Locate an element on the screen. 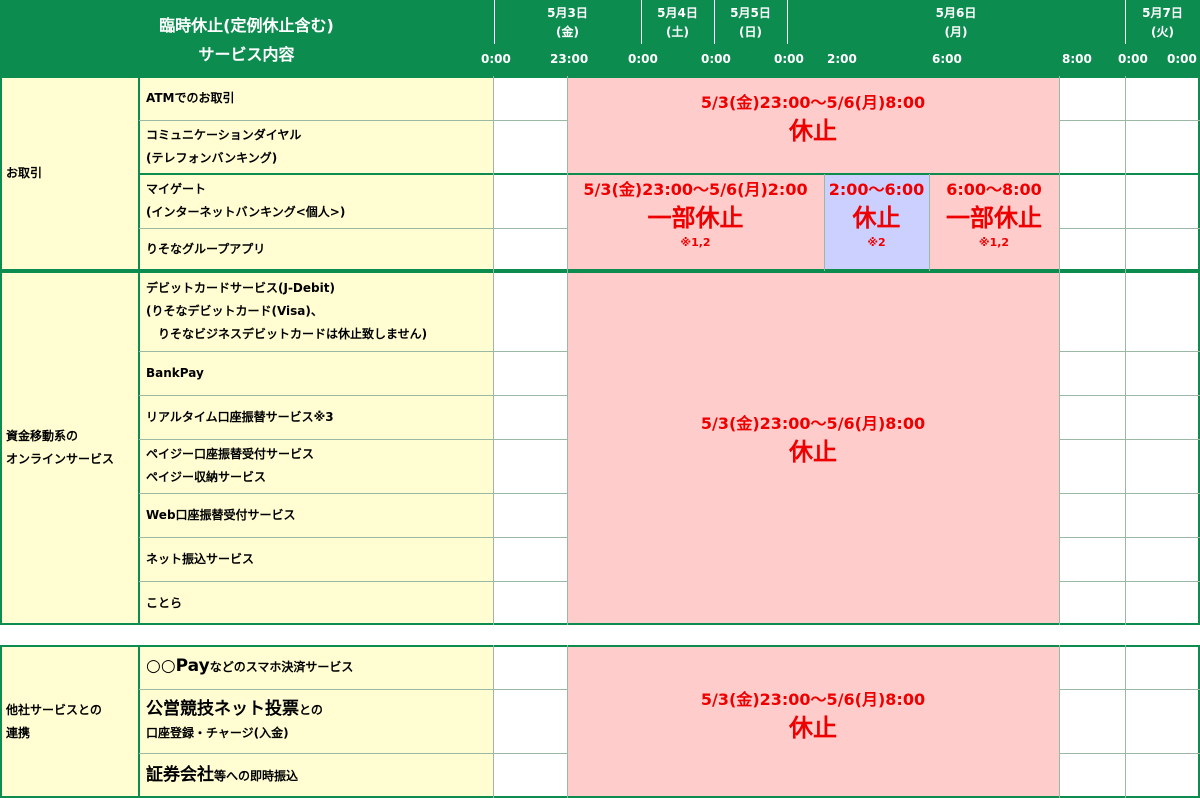  service-payeasy: ペイジー口座振替受付サービス ペイジー収納サービス is located at coordinates (316, 466).